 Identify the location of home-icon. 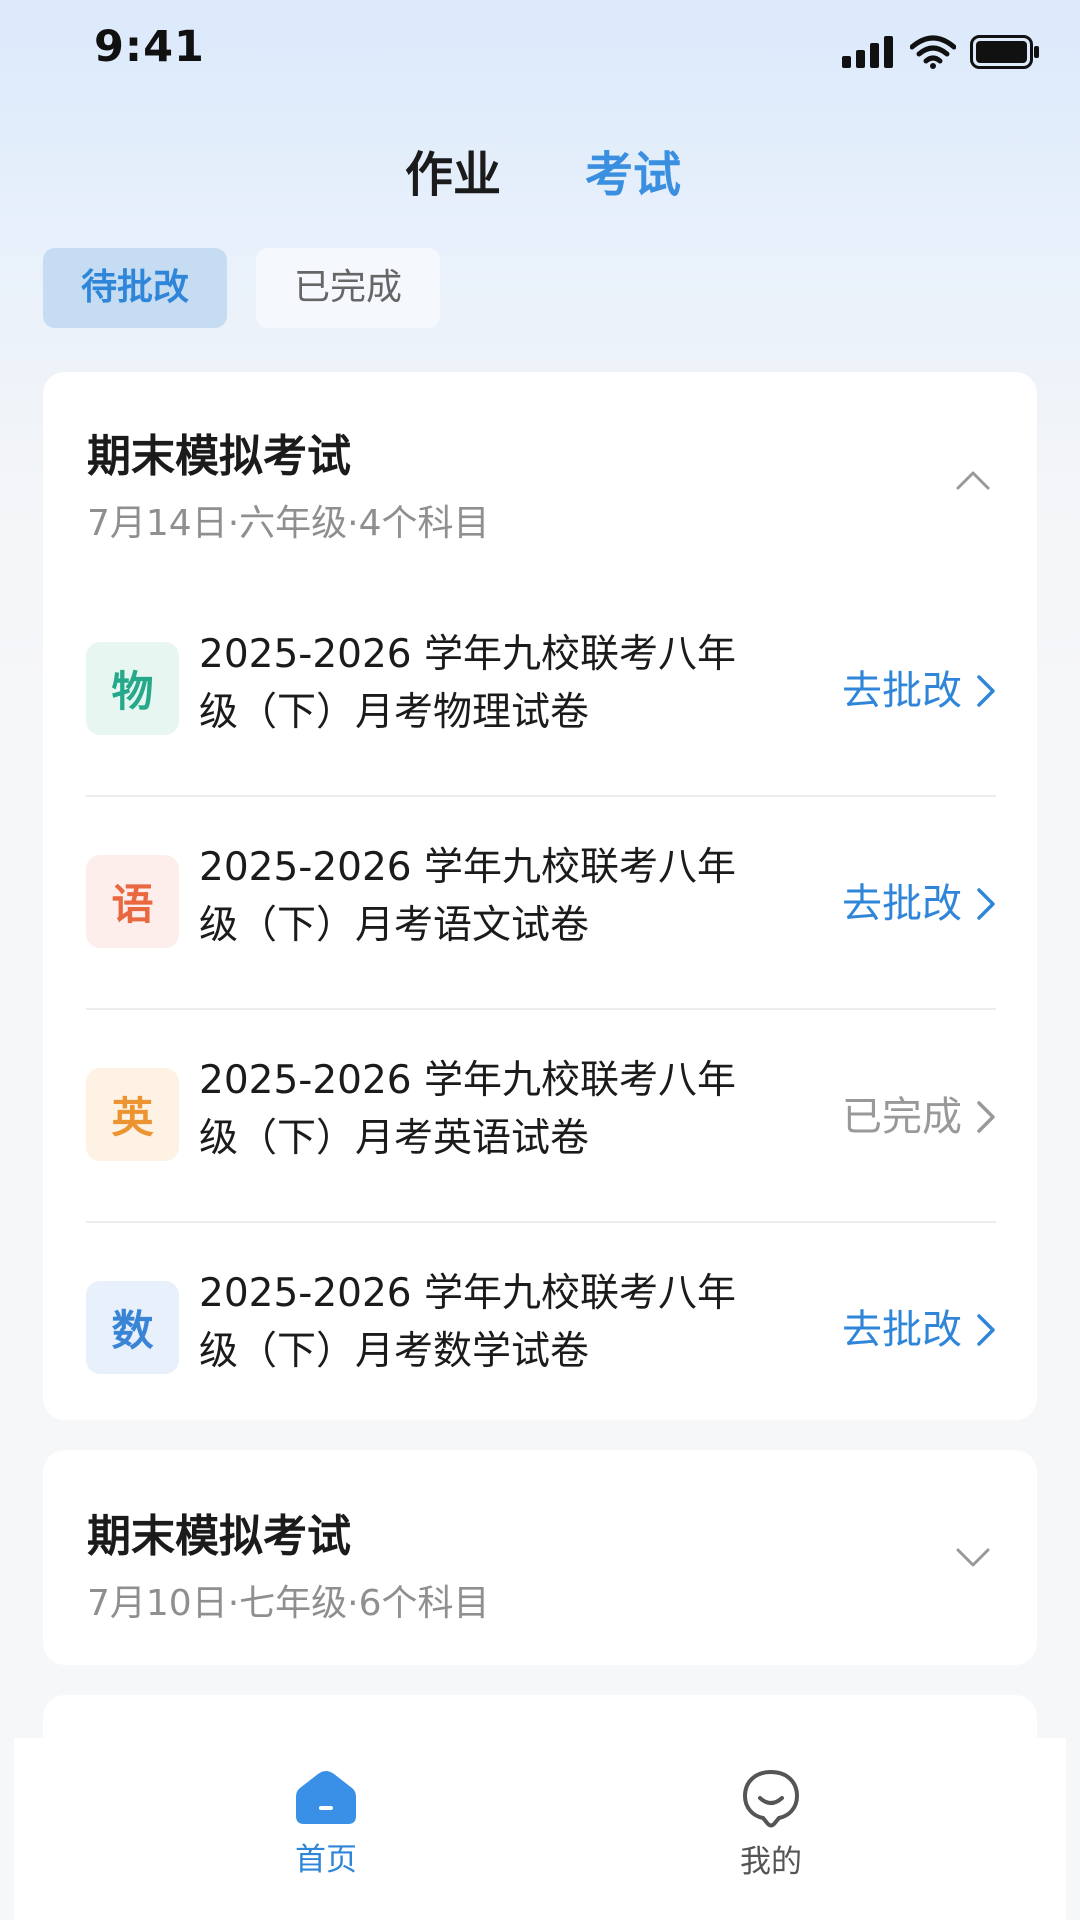
(326, 1797).